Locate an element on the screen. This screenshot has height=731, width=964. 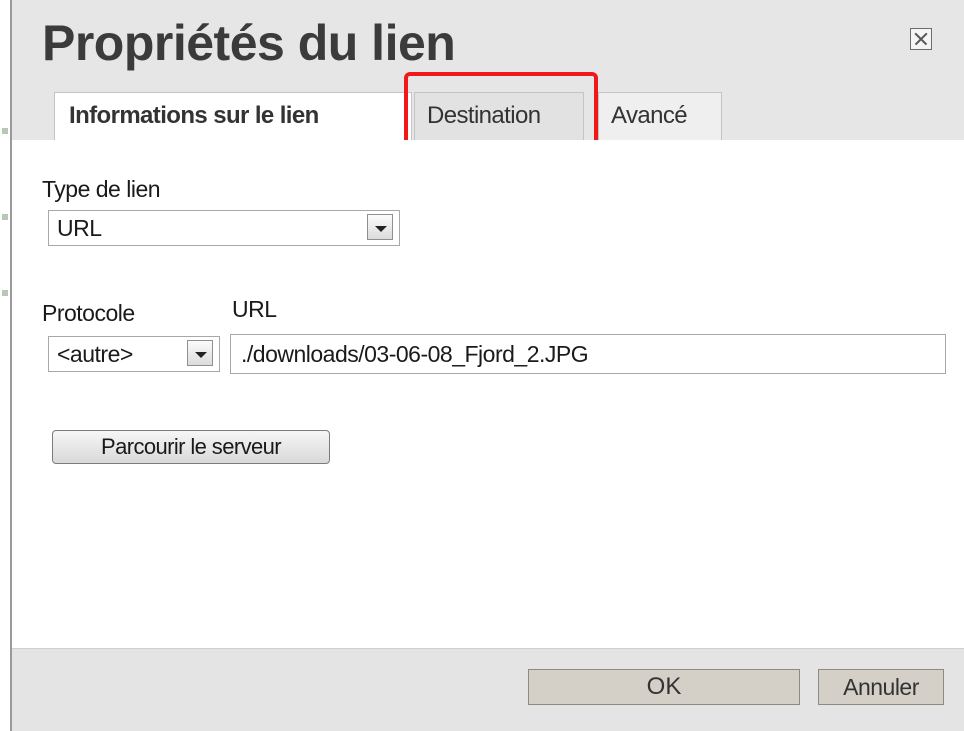
protocol-select: <autre> is located at coordinates (134, 354).